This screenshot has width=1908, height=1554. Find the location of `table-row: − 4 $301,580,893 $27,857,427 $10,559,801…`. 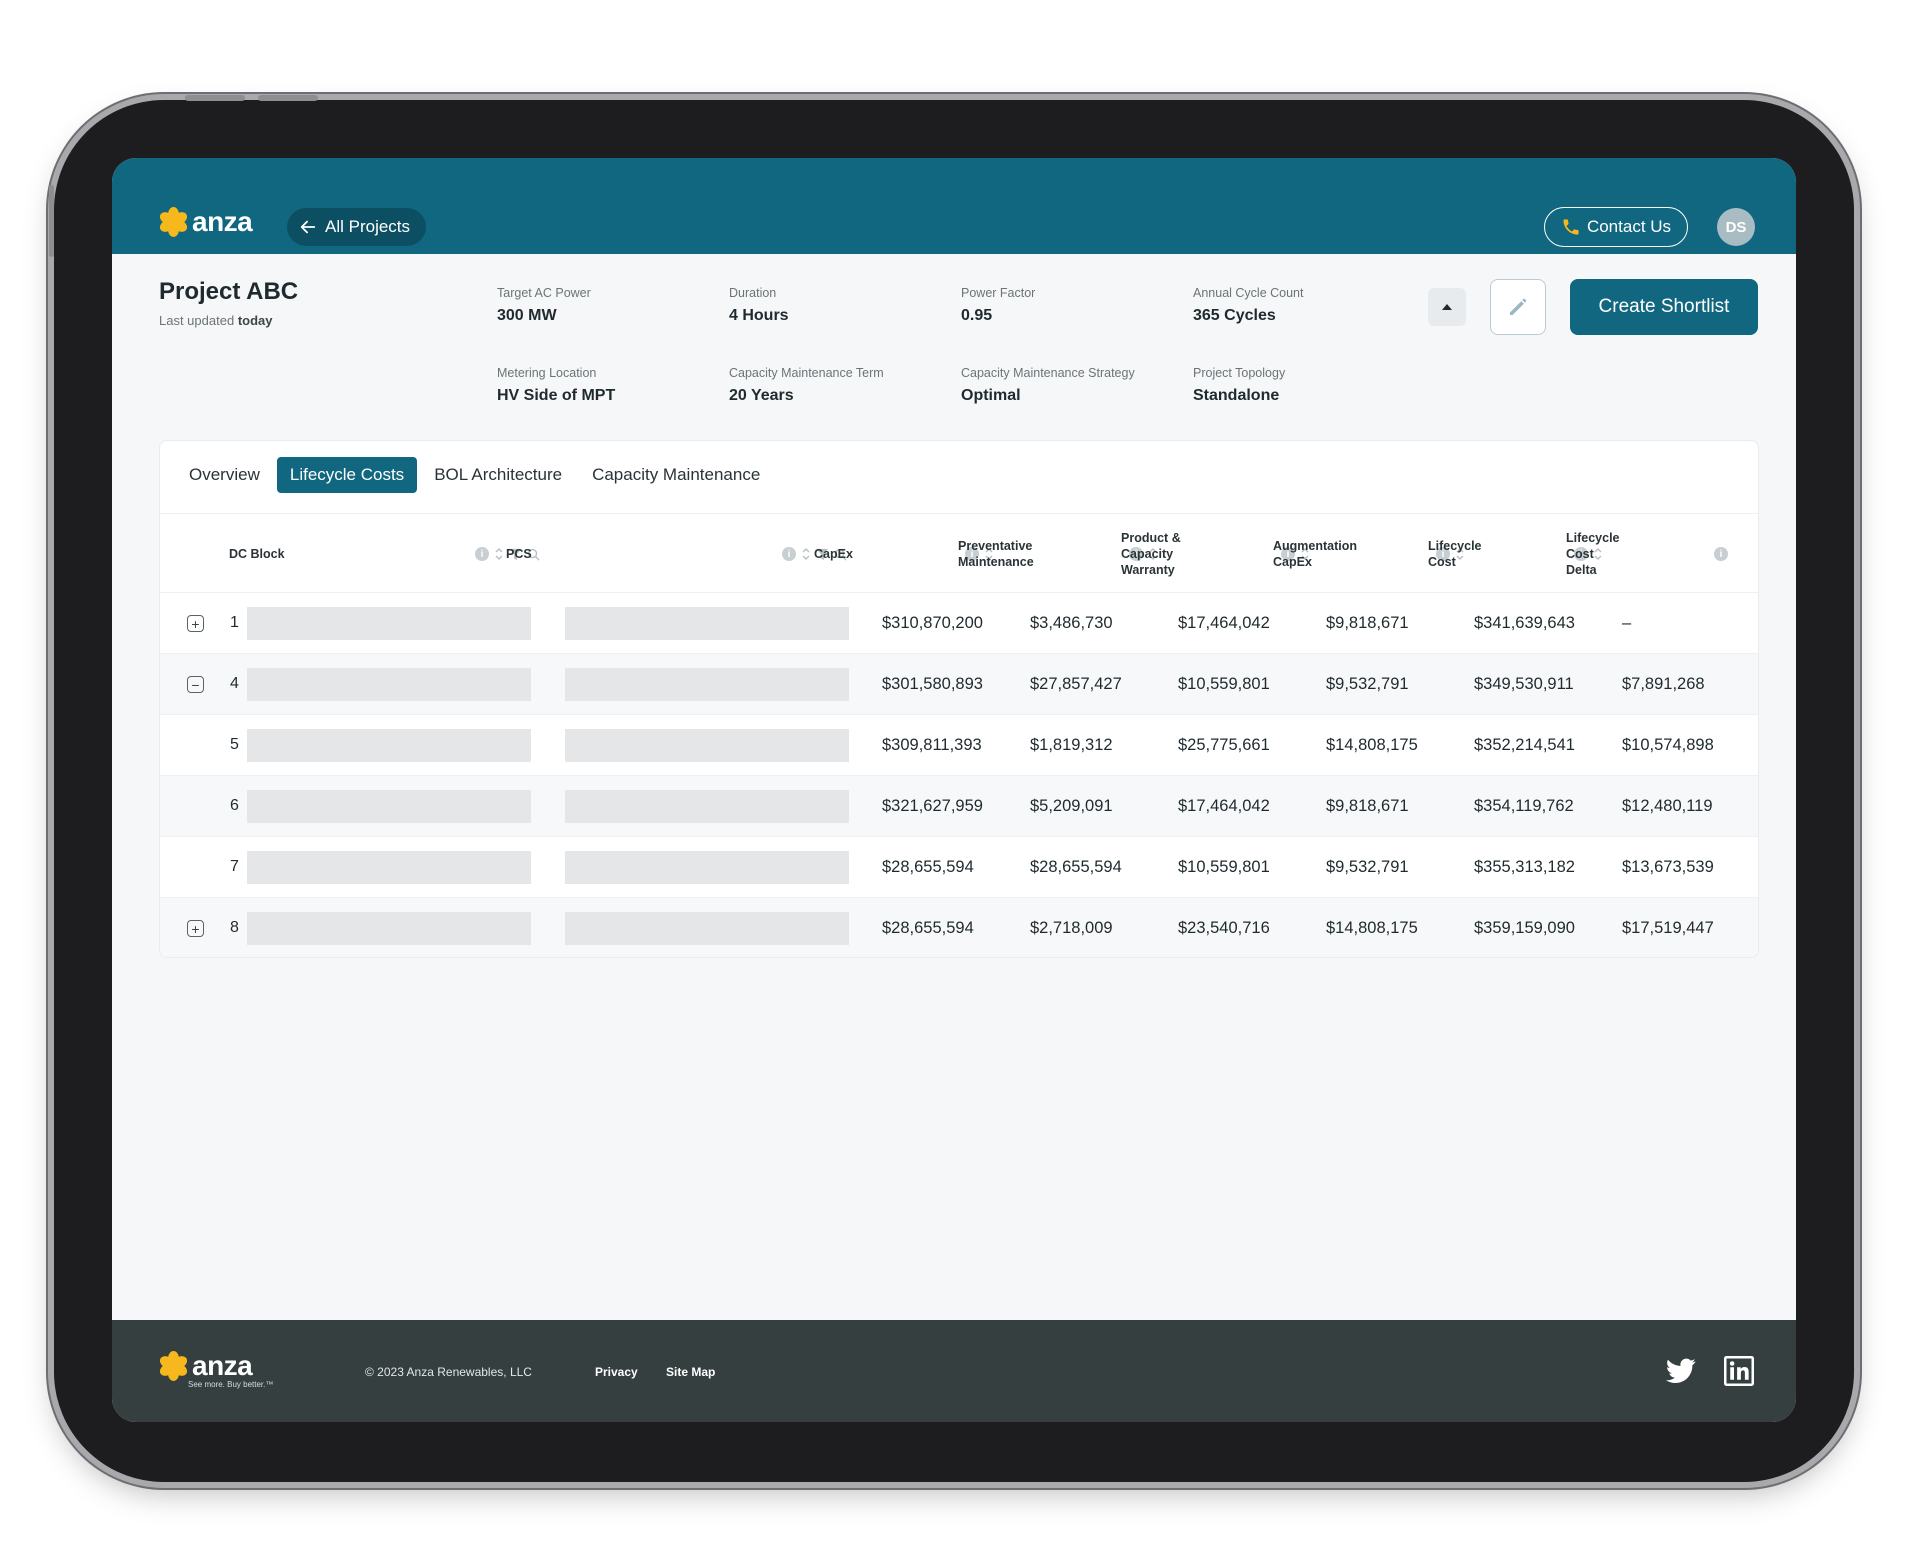

table-row: − 4 $301,580,893 $27,857,427 $10,559,801… is located at coordinates (959, 684).